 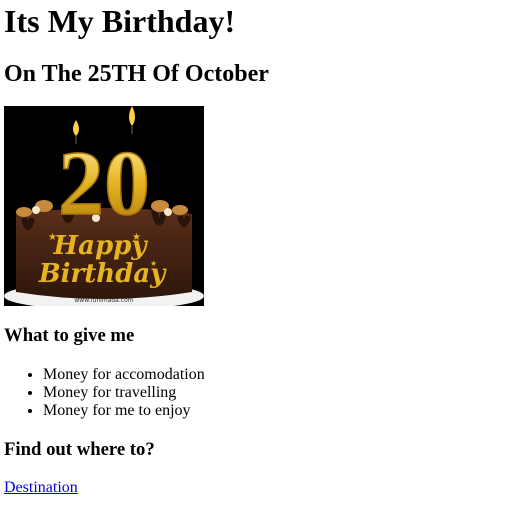 What do you see at coordinates (124, 411) in the screenshot?
I see `list-item: Money for me to enjoy` at bounding box center [124, 411].